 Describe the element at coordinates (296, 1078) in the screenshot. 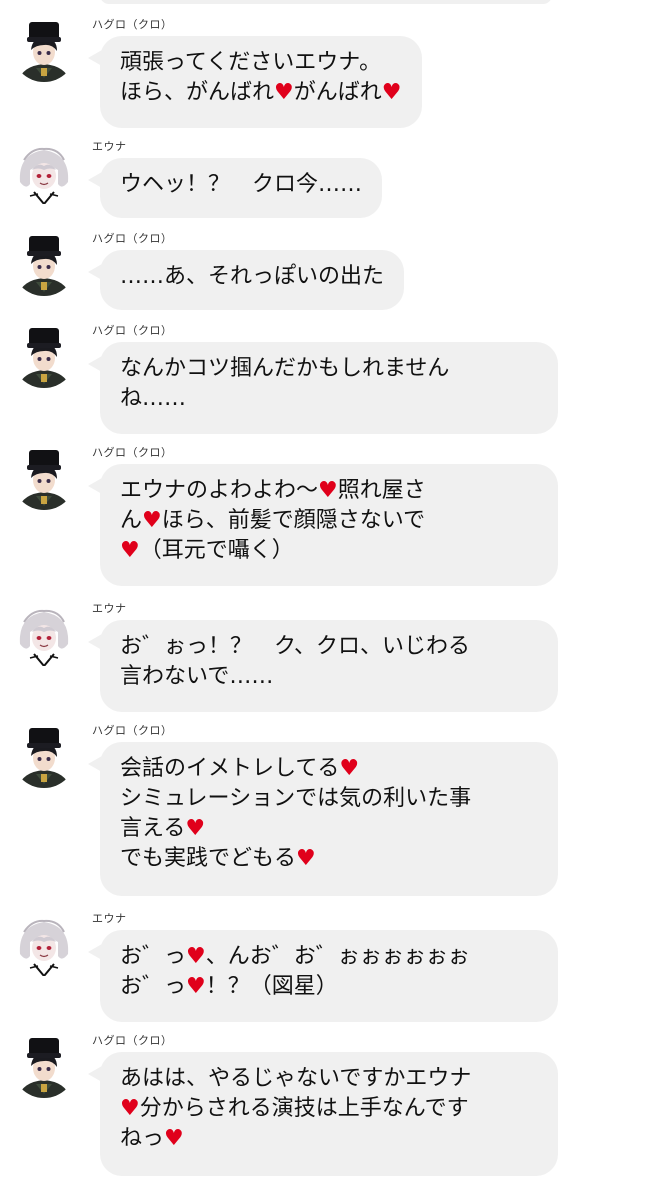

I see `message-line: あはは、やるじゃないですかエウナ` at that location.